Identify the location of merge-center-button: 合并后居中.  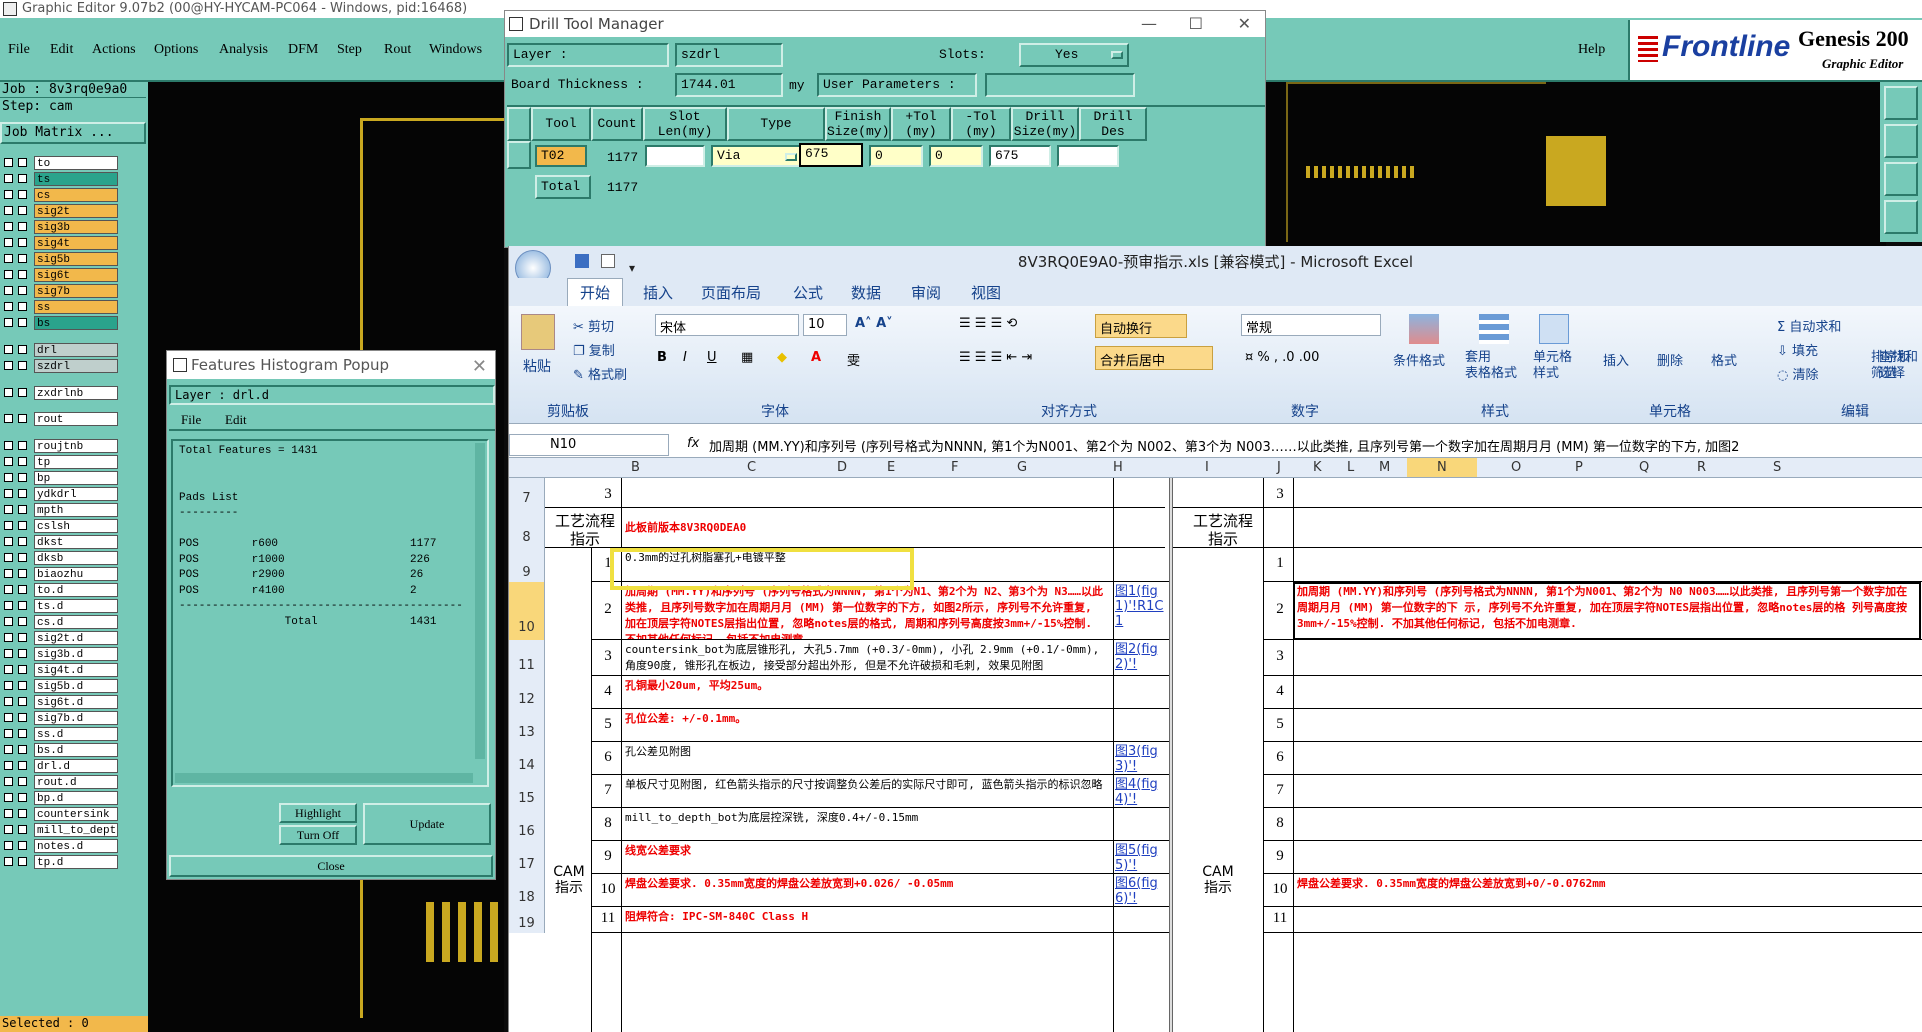
(1154, 358).